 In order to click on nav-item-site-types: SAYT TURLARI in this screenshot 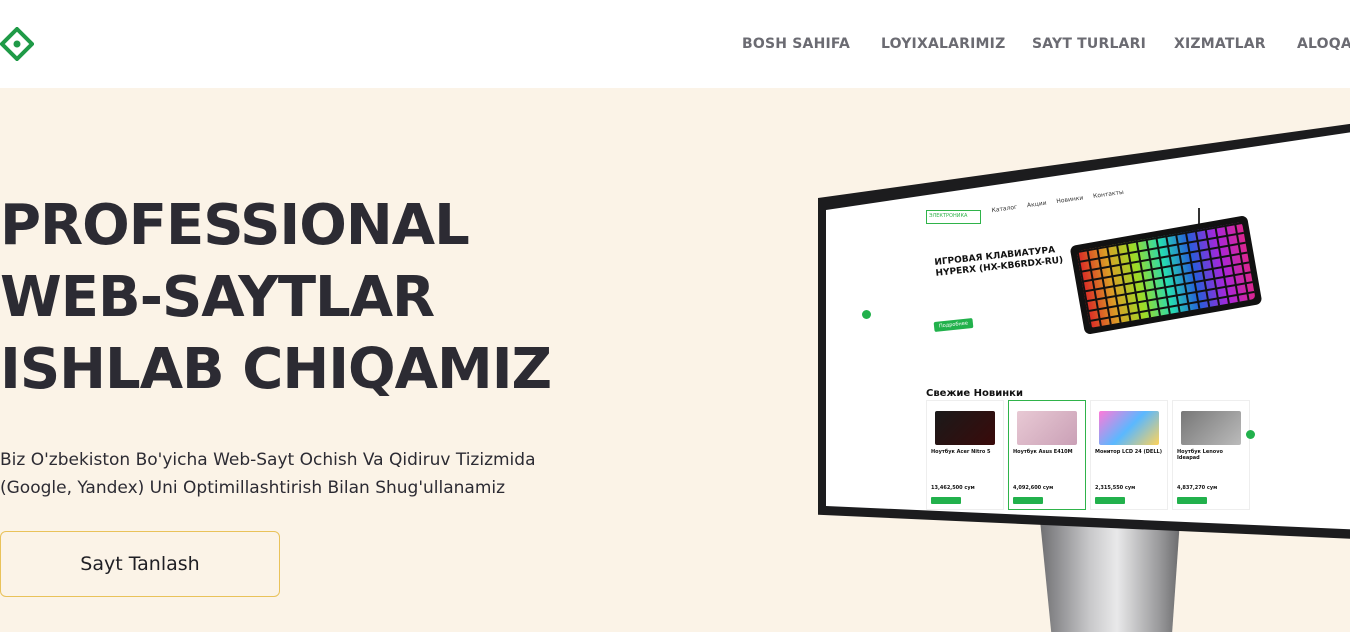, I will do `click(1089, 44)`.